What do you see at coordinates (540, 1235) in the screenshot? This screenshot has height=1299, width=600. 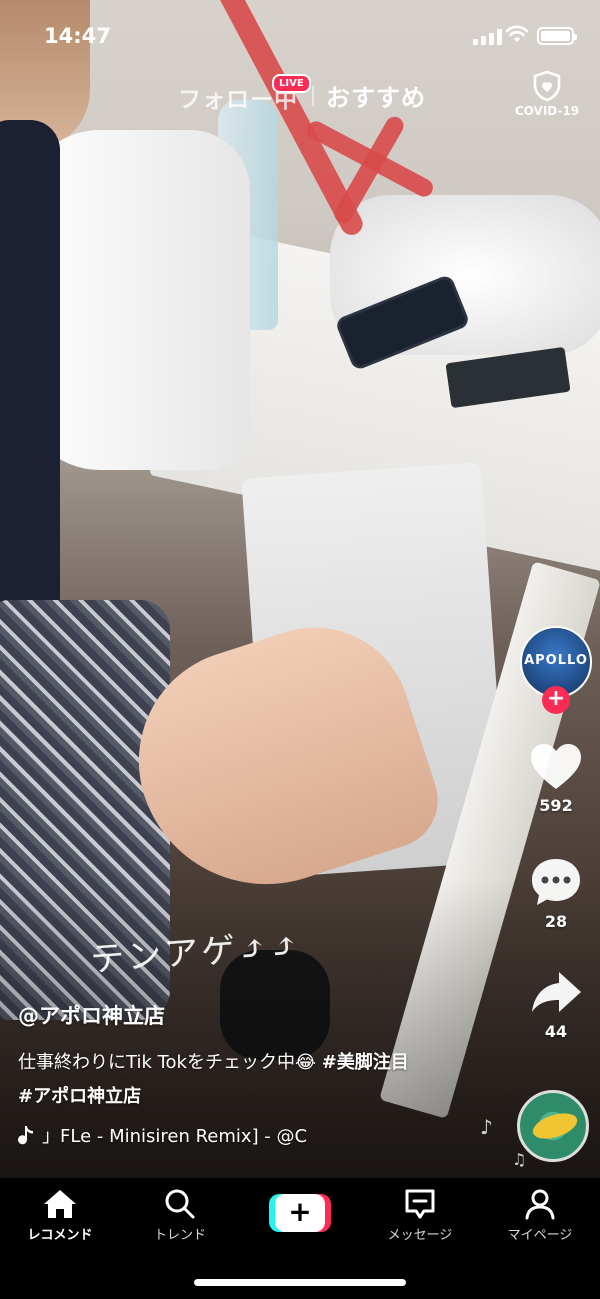 I see `nav-profile-label: マイページ` at bounding box center [540, 1235].